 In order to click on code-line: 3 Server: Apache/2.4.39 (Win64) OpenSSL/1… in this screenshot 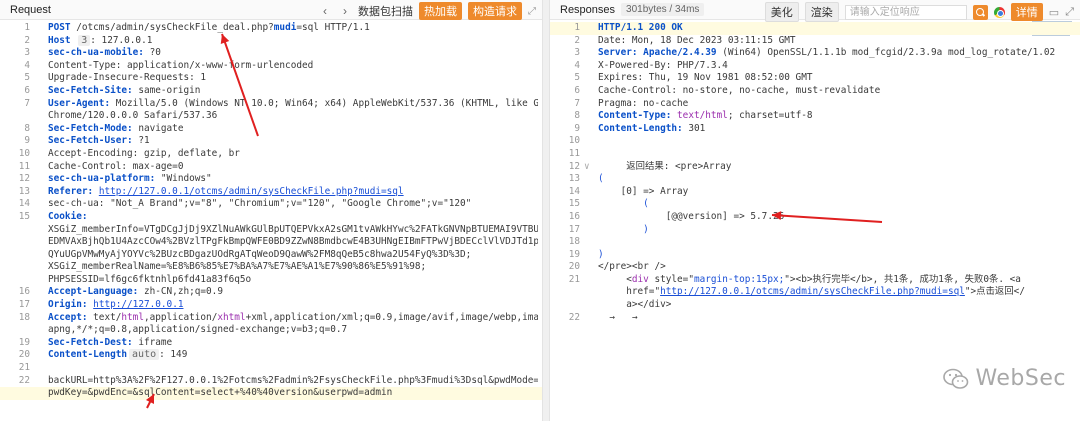, I will do `click(815, 53)`.